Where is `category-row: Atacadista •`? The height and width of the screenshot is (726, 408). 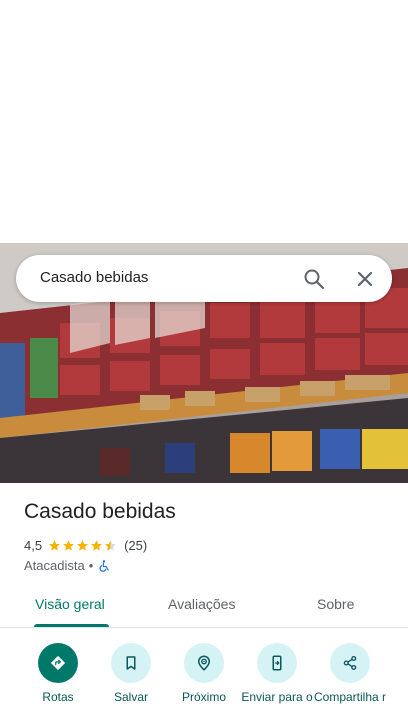 category-row: Atacadista • is located at coordinates (67, 565).